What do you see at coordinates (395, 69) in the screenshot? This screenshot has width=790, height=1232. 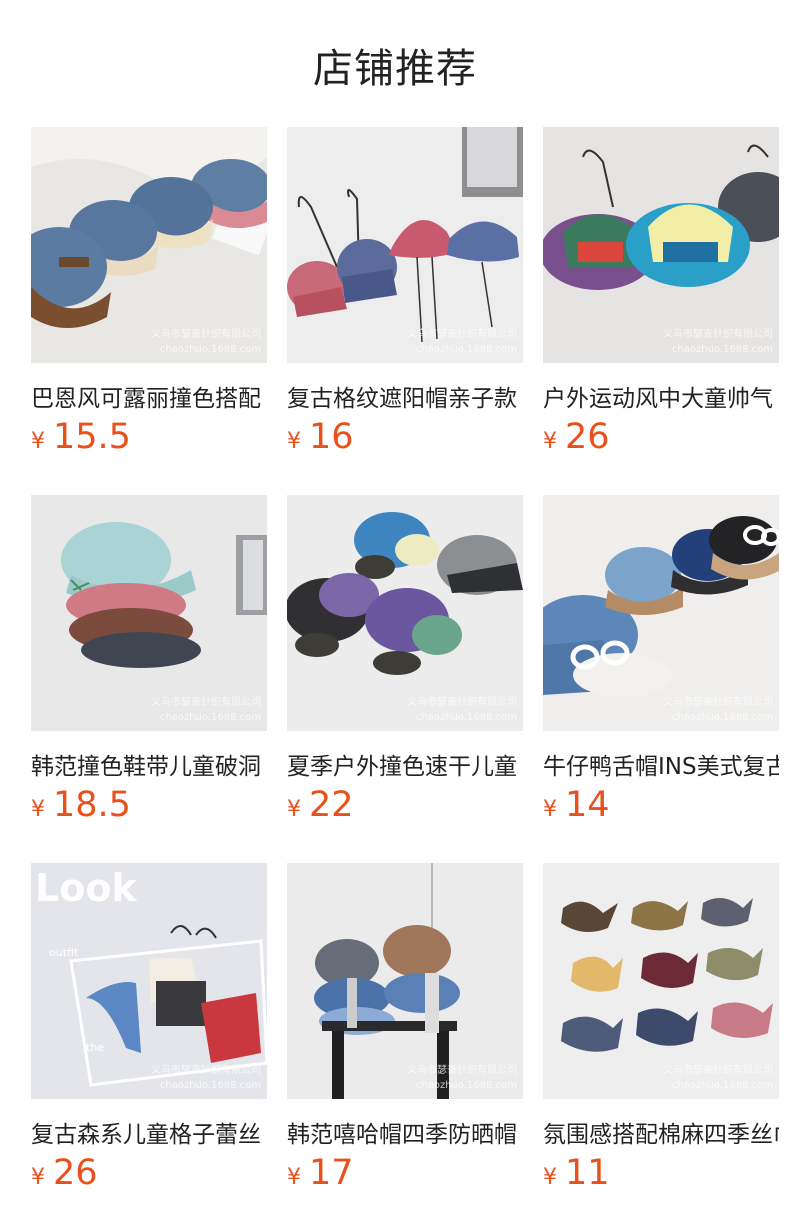 I see `section-title: 店铺推荐` at bounding box center [395, 69].